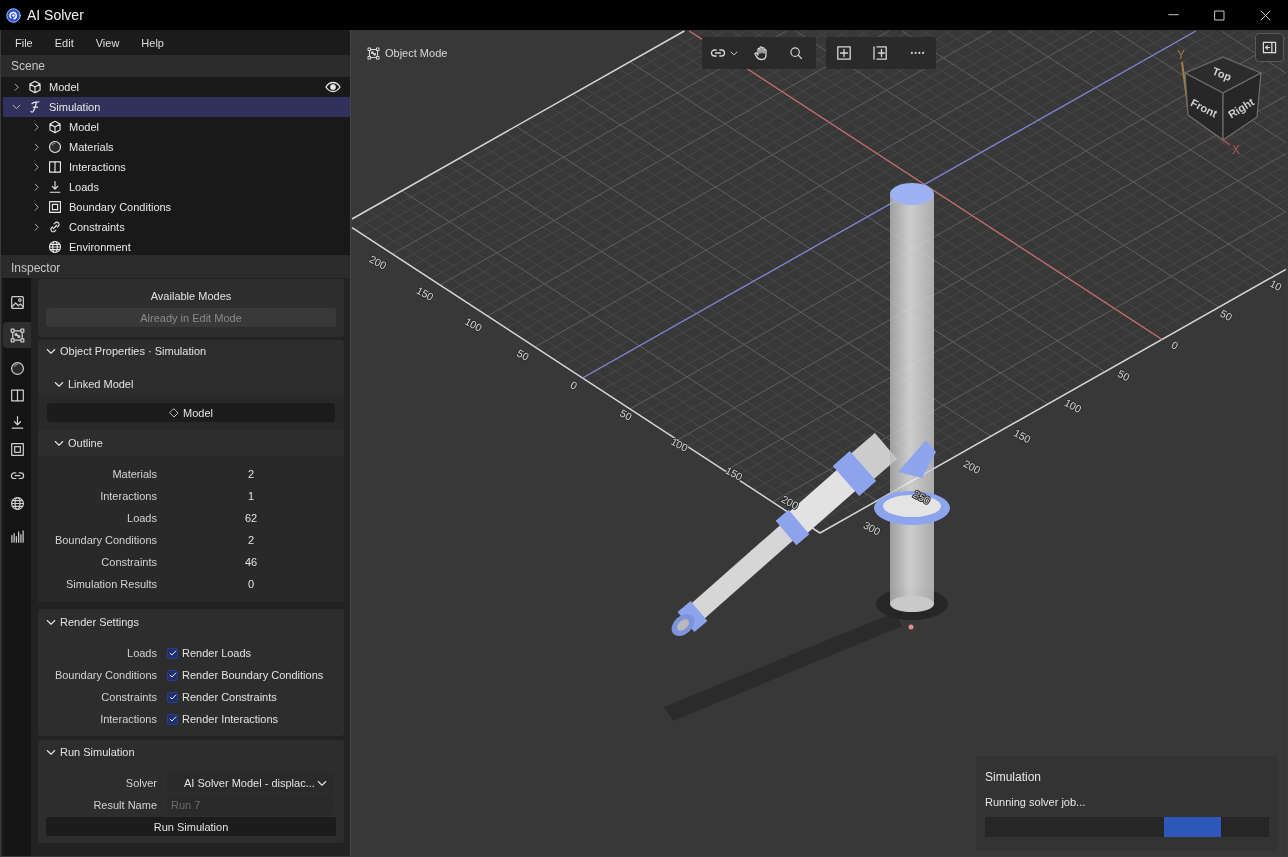 The image size is (1288, 857). What do you see at coordinates (17, 302) in the screenshot?
I see `image-icon` at bounding box center [17, 302].